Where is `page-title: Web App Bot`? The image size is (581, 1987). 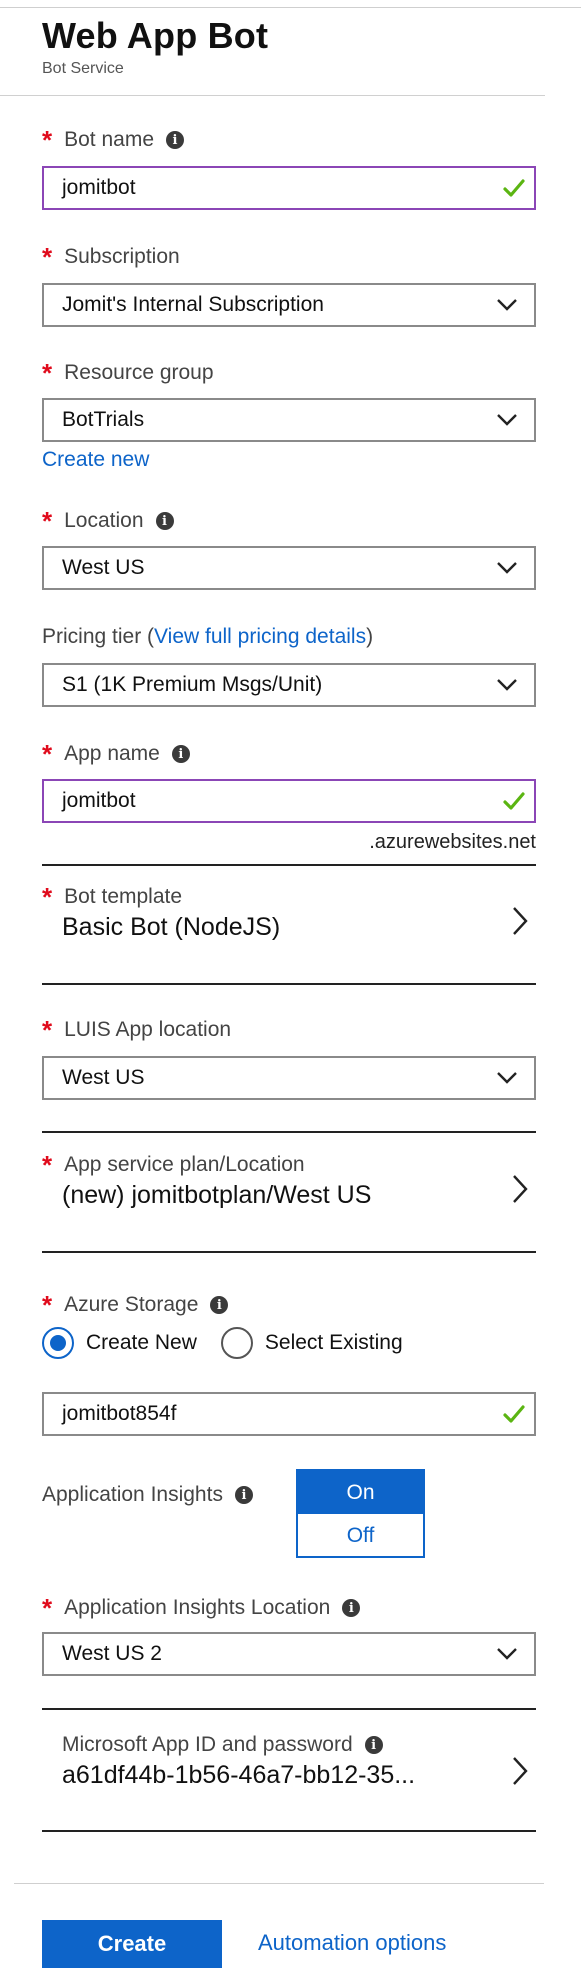 page-title: Web App Bot is located at coordinates (155, 35).